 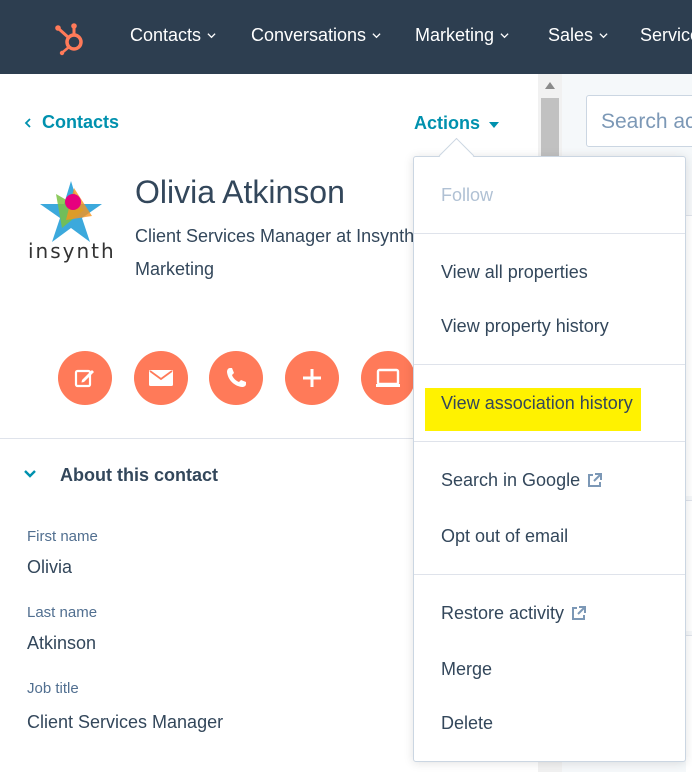 I want to click on menu-item-search-in-google: Search in Google, so click(x=522, y=480).